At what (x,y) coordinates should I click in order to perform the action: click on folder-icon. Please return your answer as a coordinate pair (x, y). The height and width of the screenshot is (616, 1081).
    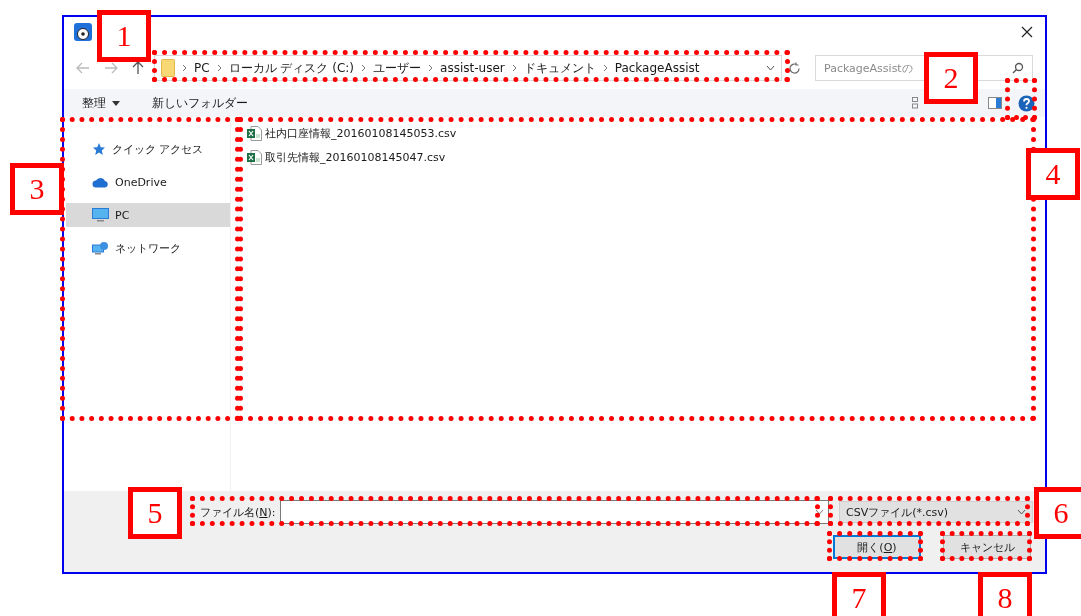
    Looking at the image, I should click on (168, 68).